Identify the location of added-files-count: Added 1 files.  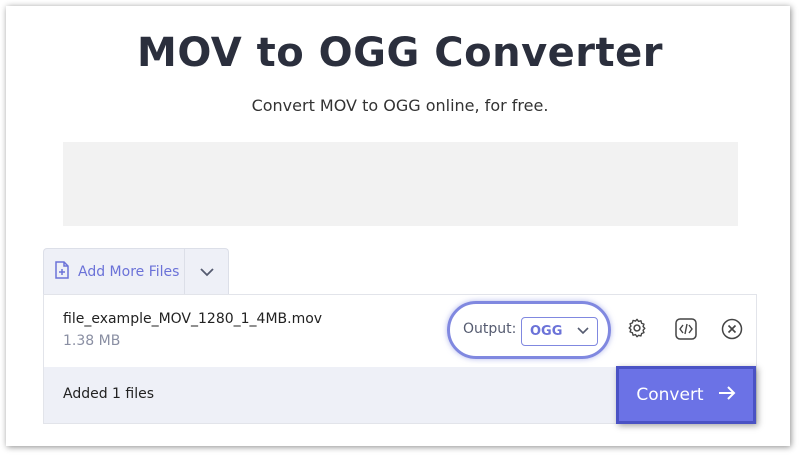
(109, 394).